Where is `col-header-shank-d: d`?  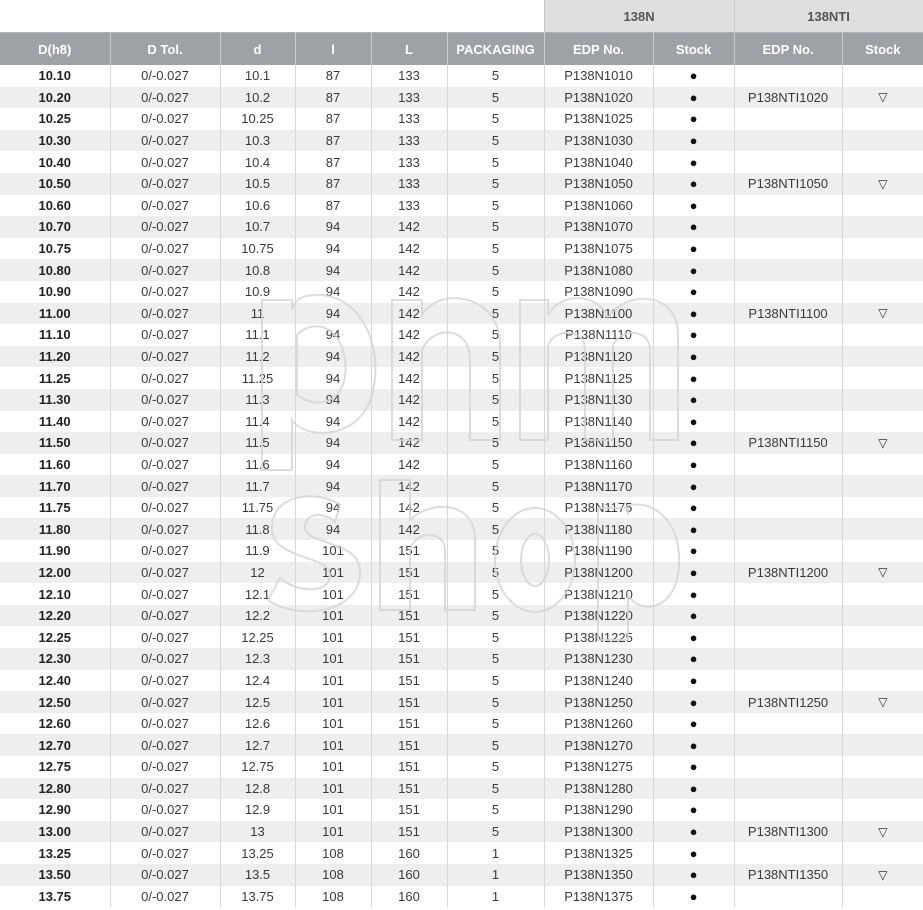
col-header-shank-d: d is located at coordinates (258, 48).